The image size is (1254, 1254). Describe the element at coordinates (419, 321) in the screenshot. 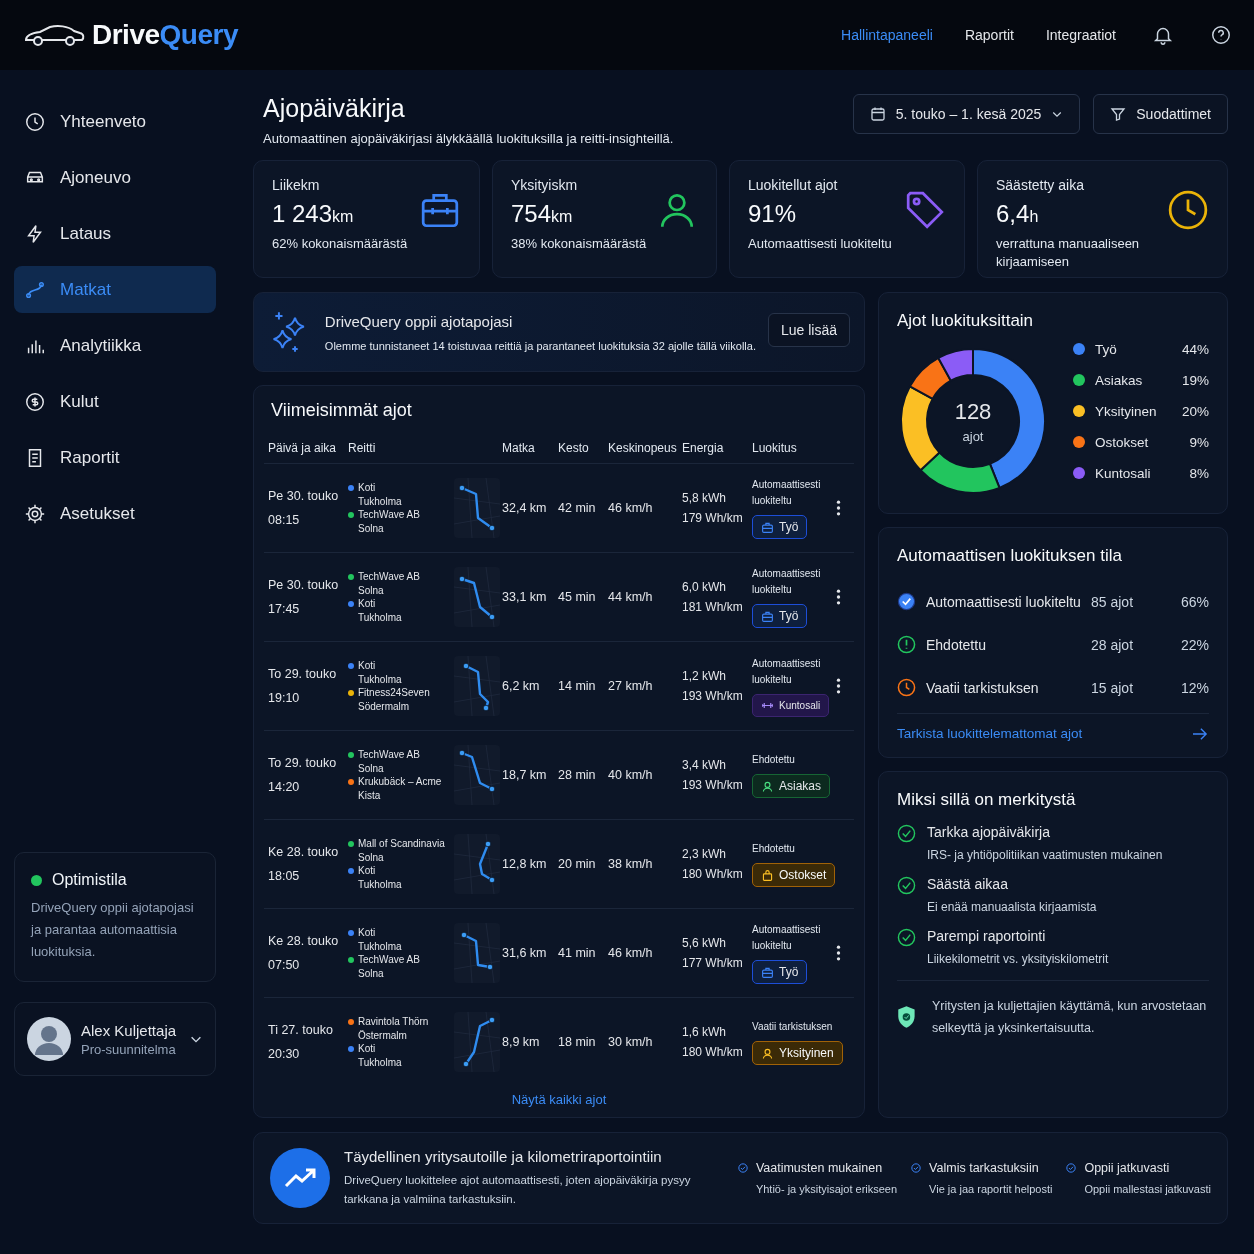

I see `insight-title: DriveQuery oppii ajotapojasi` at that location.